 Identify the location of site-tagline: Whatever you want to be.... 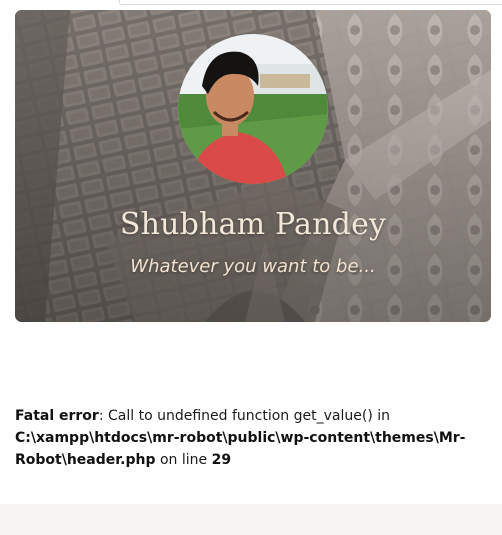
(253, 266).